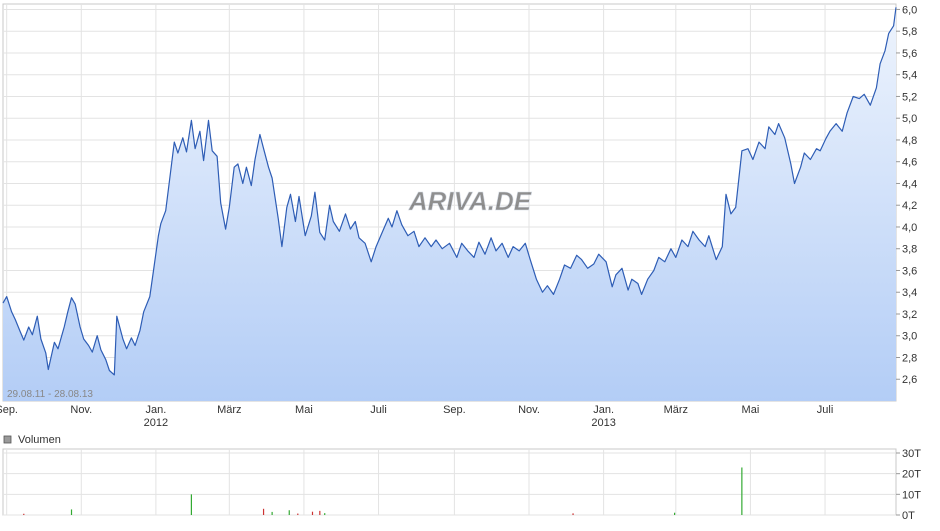 The width and height of the screenshot is (940, 531). What do you see at coordinates (50, 394) in the screenshot?
I see `date-range-label: 29.08.11 - 28.08.13` at bounding box center [50, 394].